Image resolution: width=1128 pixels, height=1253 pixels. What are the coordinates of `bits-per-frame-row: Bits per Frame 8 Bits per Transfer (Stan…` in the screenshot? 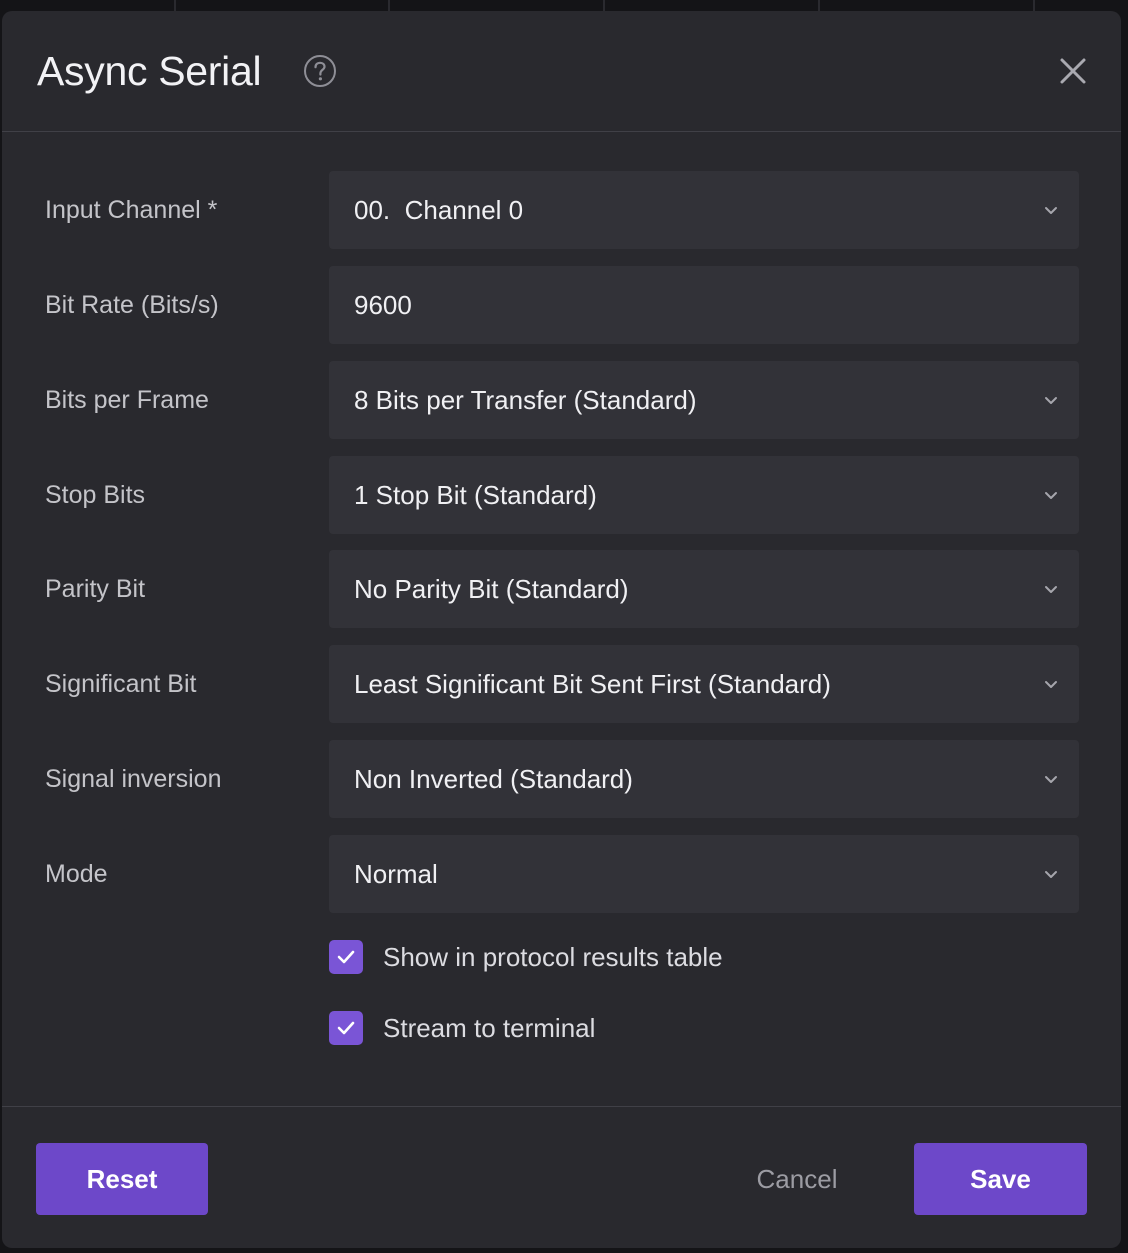 It's located at (561, 400).